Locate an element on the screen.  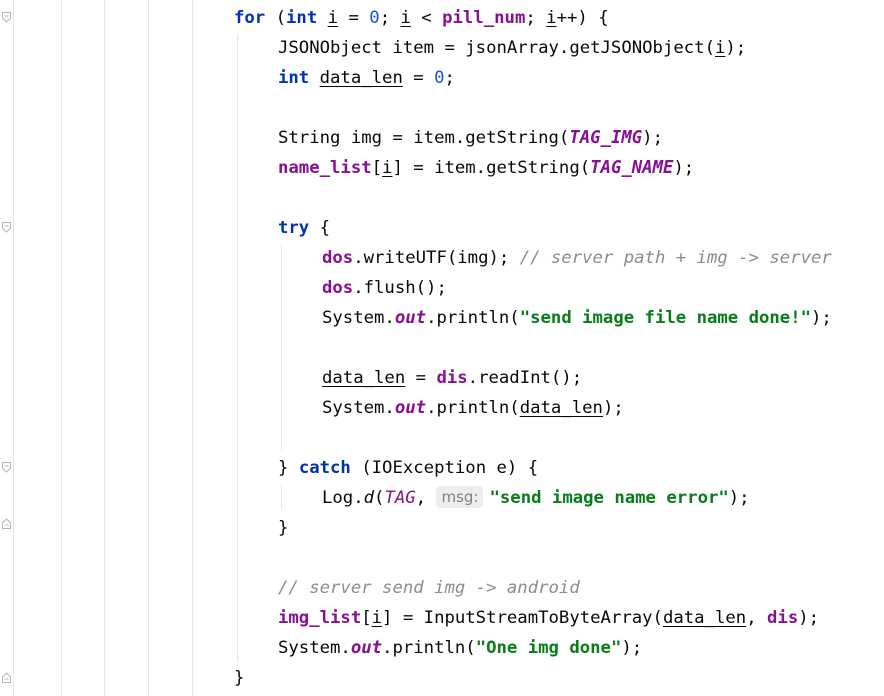
code-line-11: System.out.println(data_len); is located at coordinates (473, 408).